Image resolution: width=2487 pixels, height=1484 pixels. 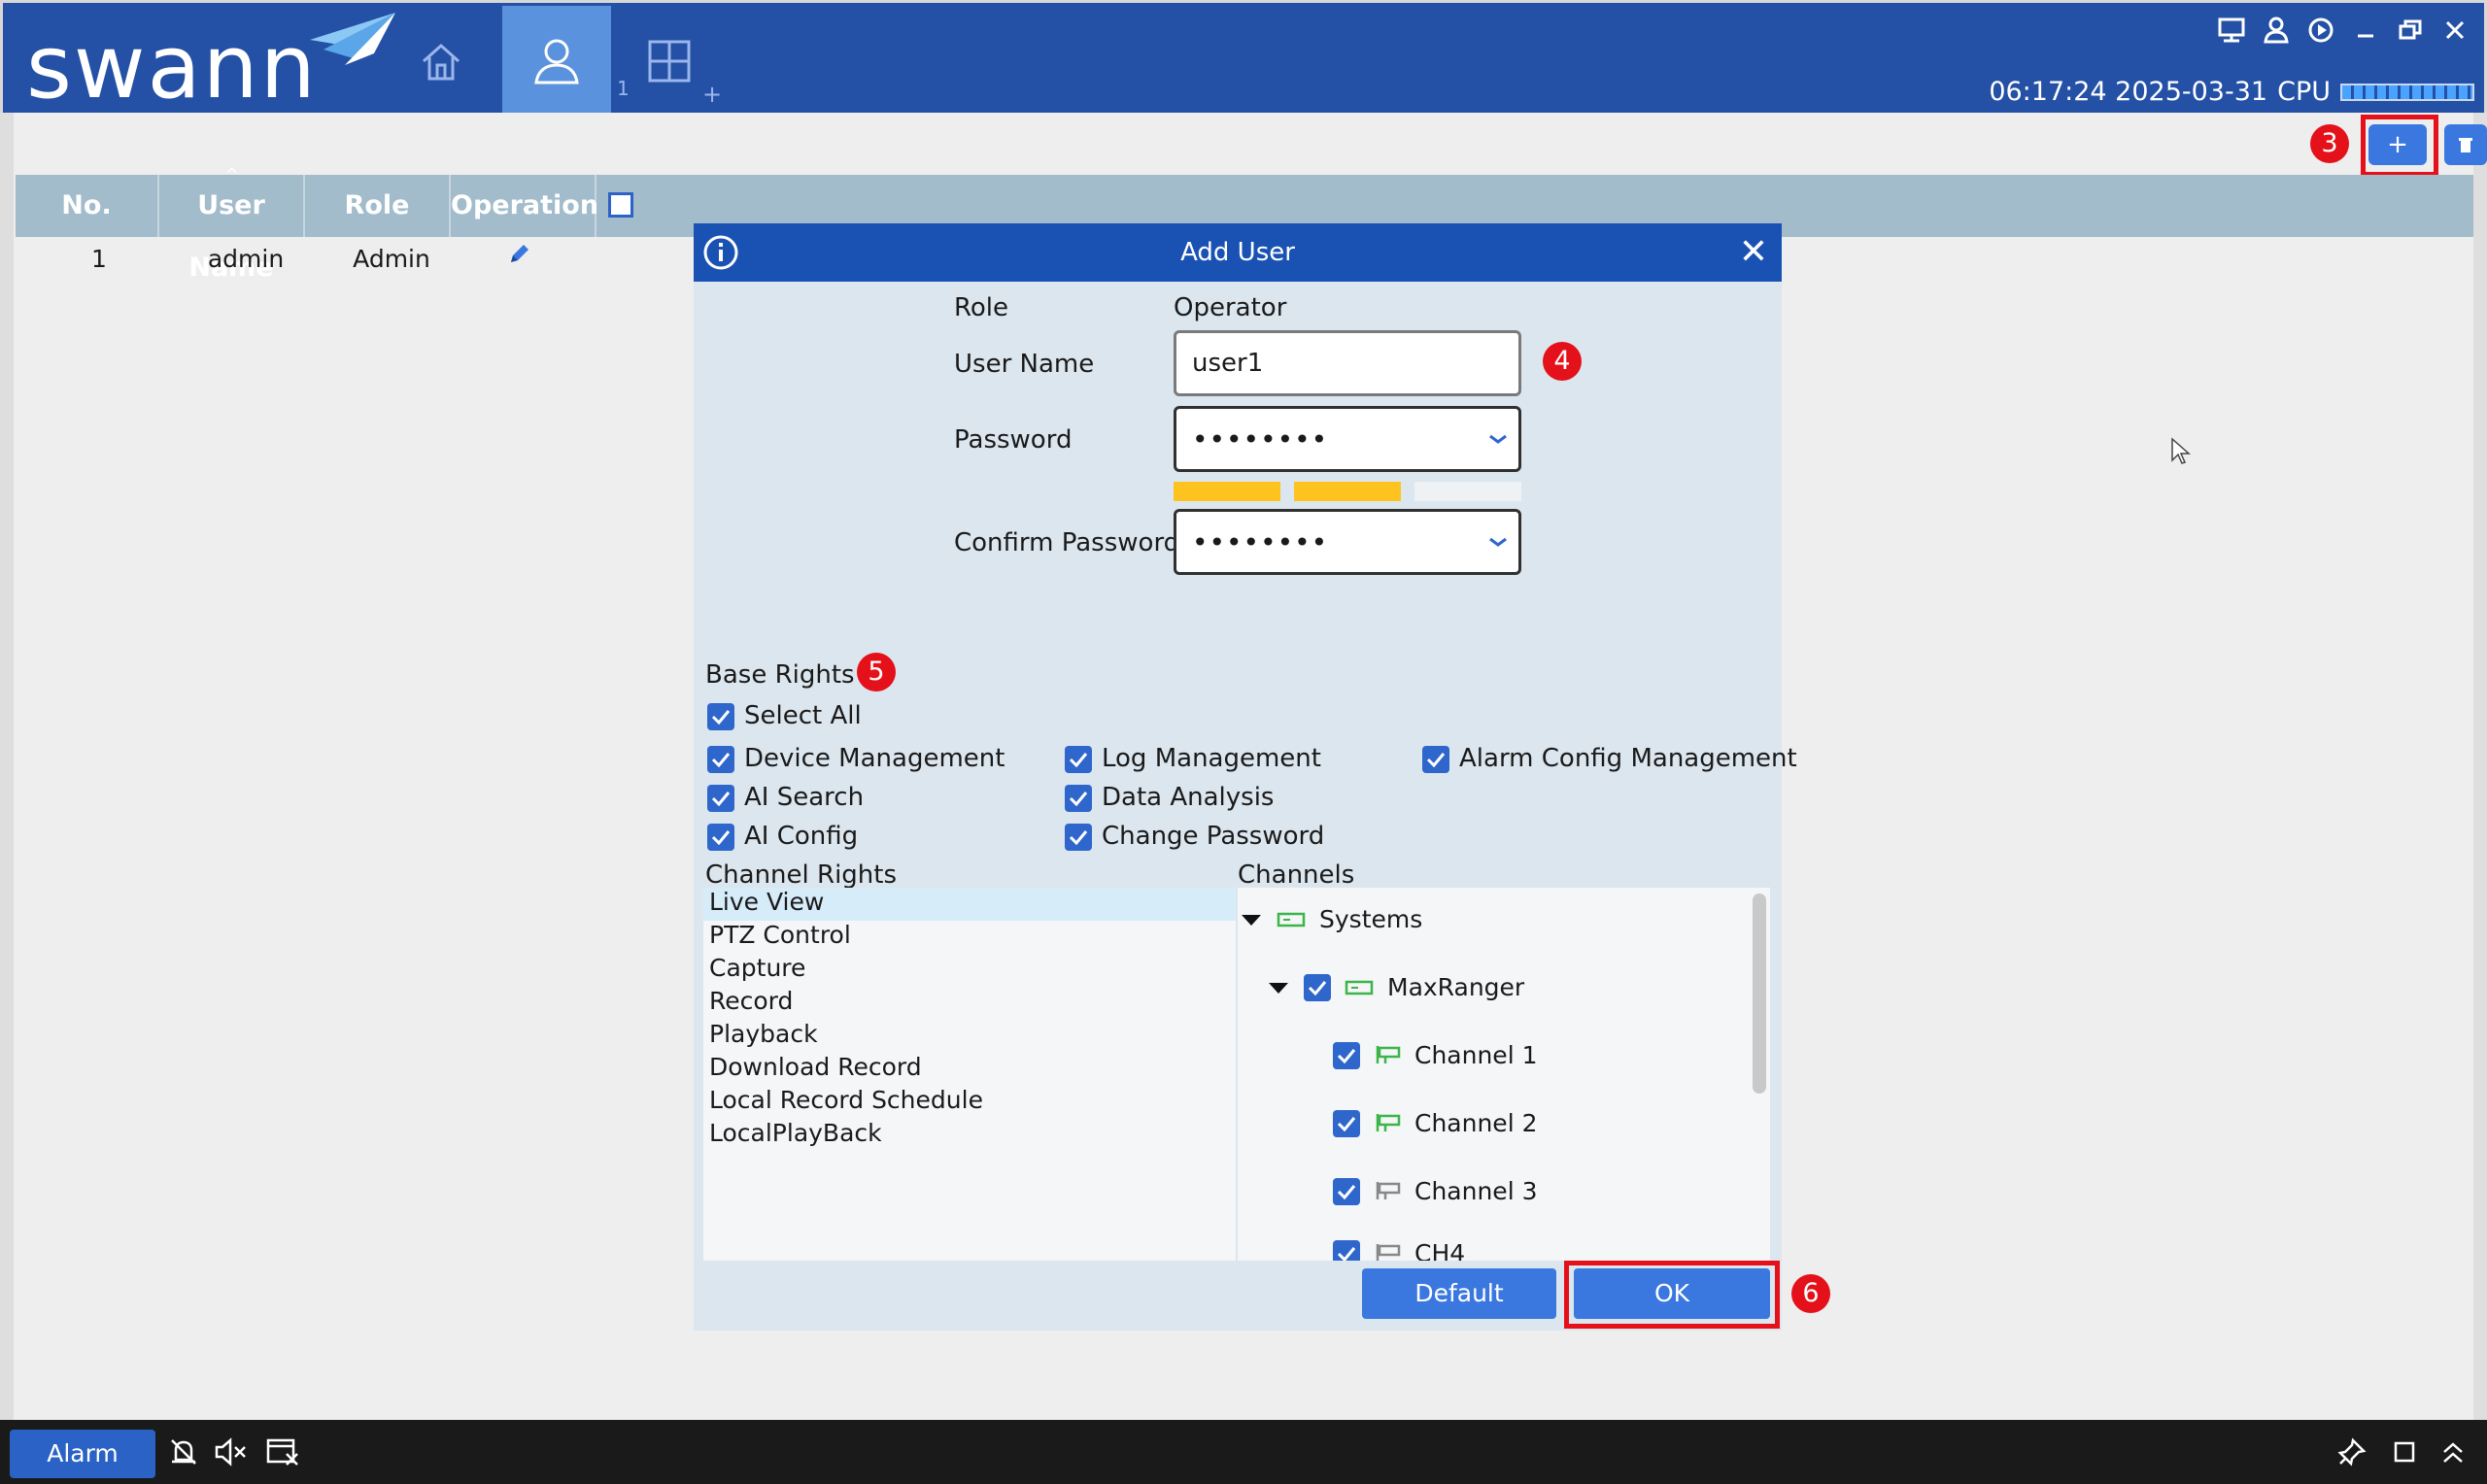 I want to click on select-all-checkbox, so click(x=720, y=716).